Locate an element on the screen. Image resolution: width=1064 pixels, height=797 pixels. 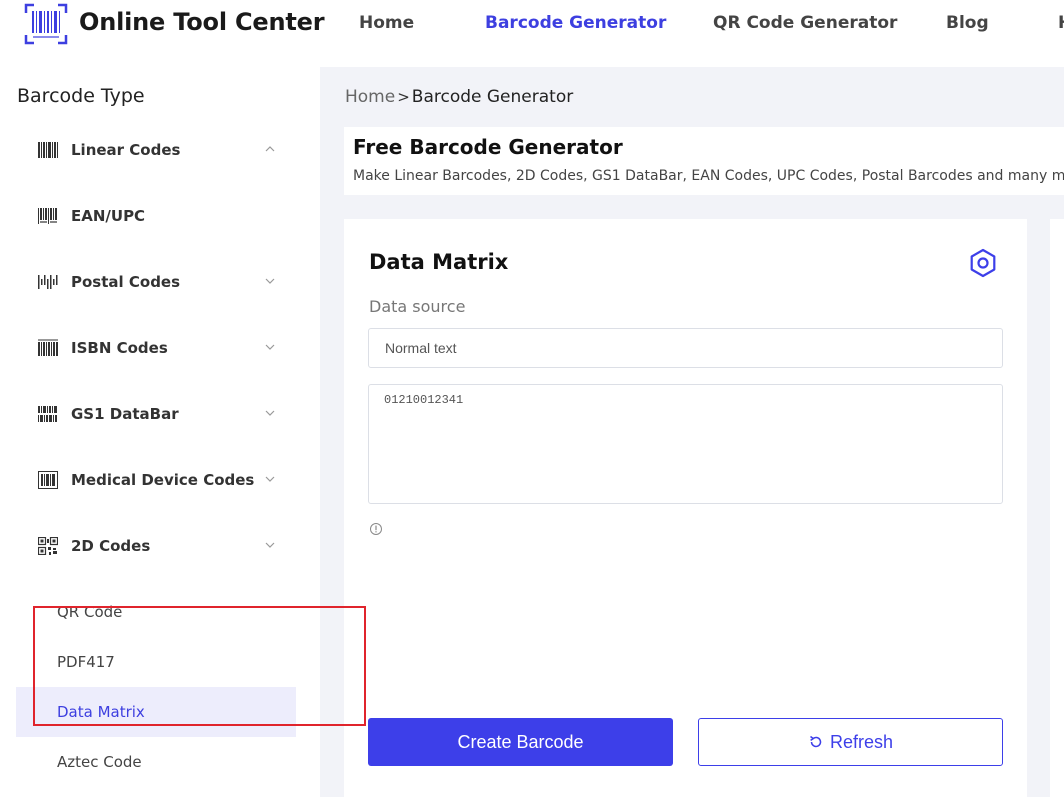
nav-home: Home is located at coordinates (386, 23).